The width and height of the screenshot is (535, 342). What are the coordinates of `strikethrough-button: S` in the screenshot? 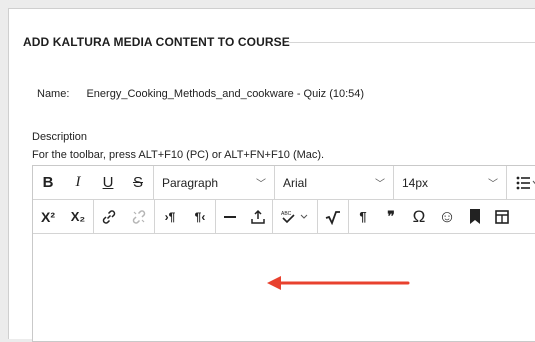 It's located at (138, 182).